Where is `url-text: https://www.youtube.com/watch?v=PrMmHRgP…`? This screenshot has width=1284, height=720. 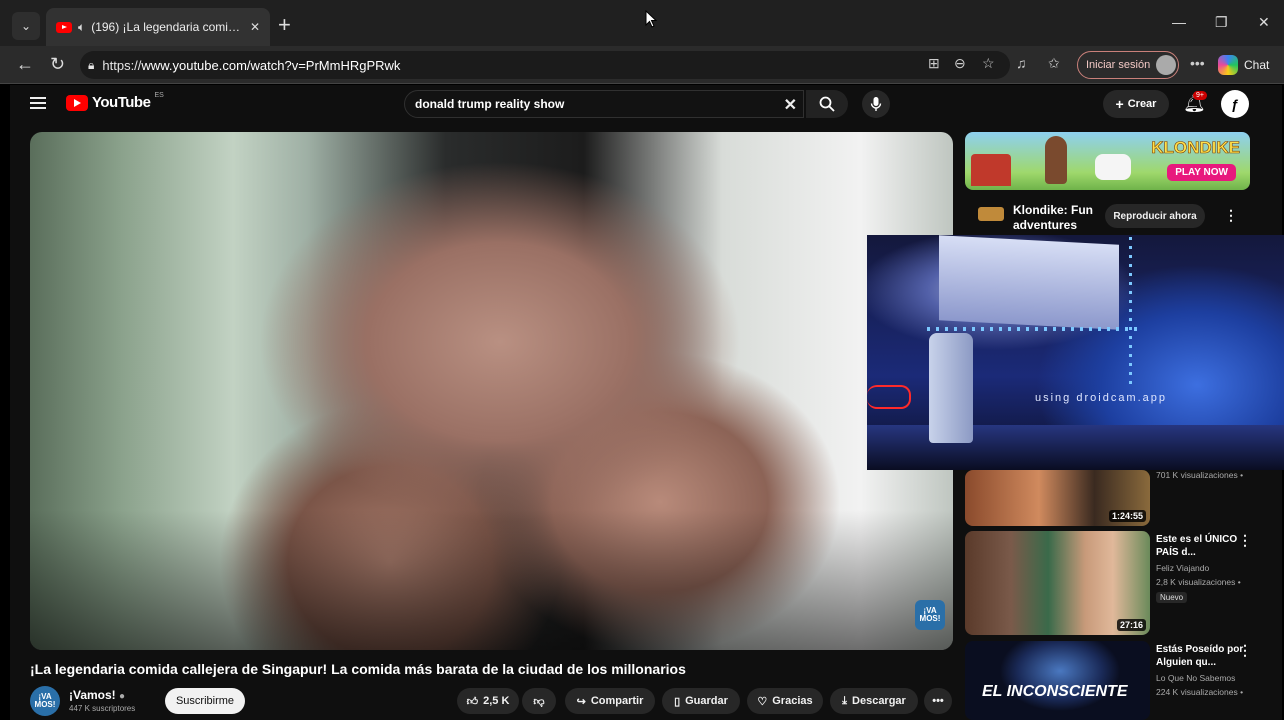 url-text: https://www.youtube.com/watch?v=PrMmHRgP… is located at coordinates (251, 65).